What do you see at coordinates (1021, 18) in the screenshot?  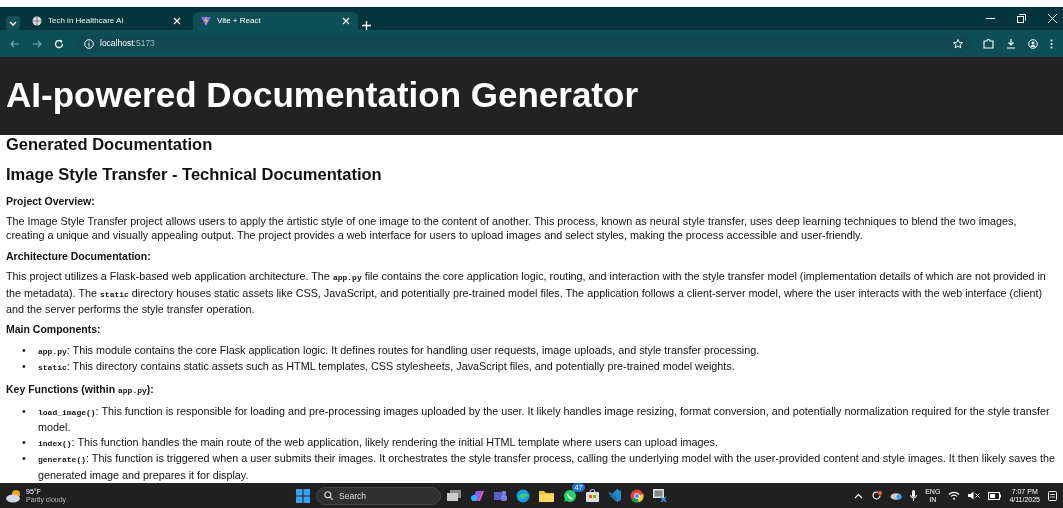 I see `restore-icon` at bounding box center [1021, 18].